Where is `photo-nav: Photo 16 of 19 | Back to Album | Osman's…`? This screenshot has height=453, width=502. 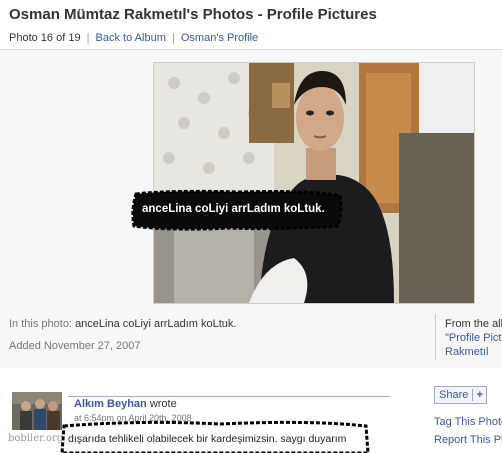 photo-nav: Photo 16 of 19 | Back to Album | Osman's… is located at coordinates (133, 38).